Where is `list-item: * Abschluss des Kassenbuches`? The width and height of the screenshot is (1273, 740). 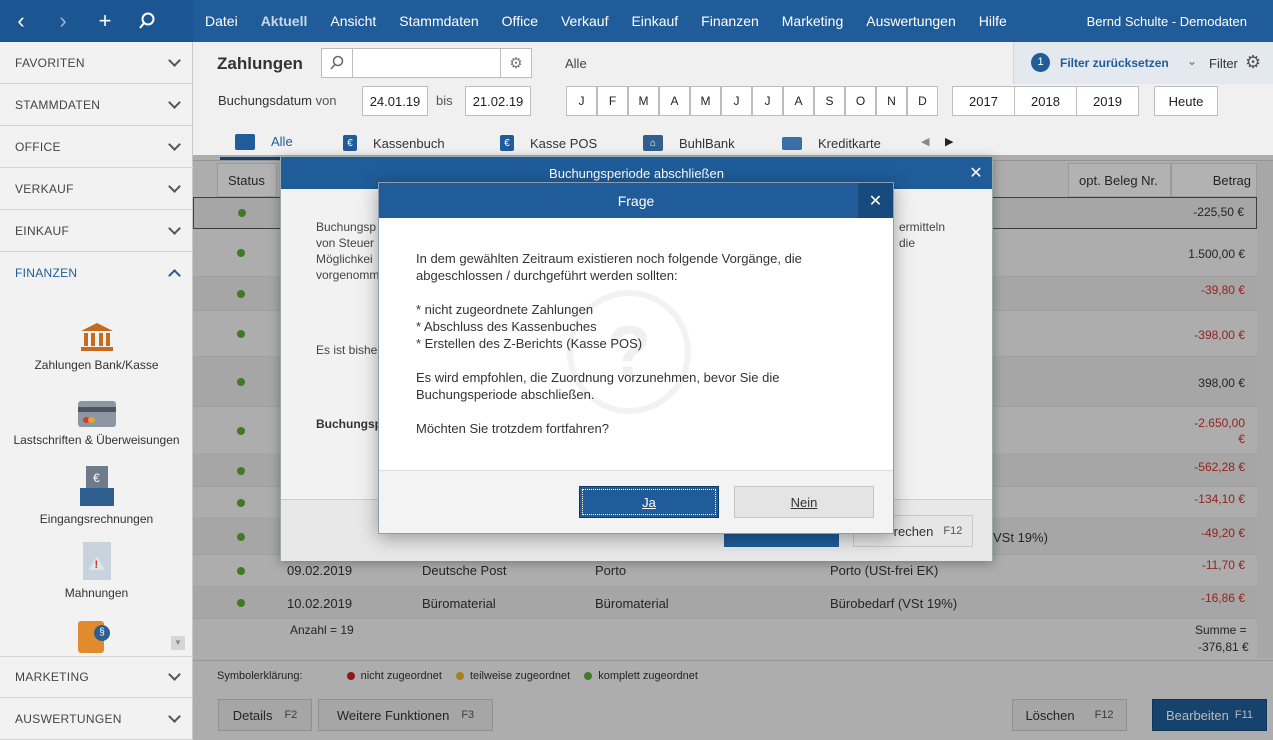 list-item: * Abschluss des Kassenbuches is located at coordinates (506, 326).